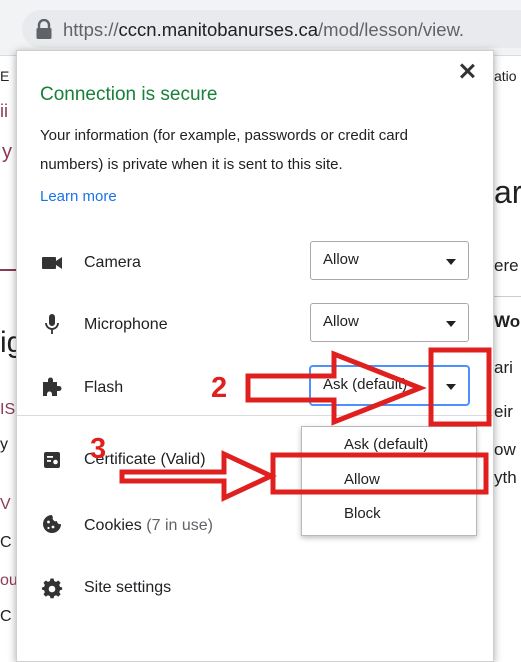  I want to click on annotation-label-2: 2, so click(219, 388).